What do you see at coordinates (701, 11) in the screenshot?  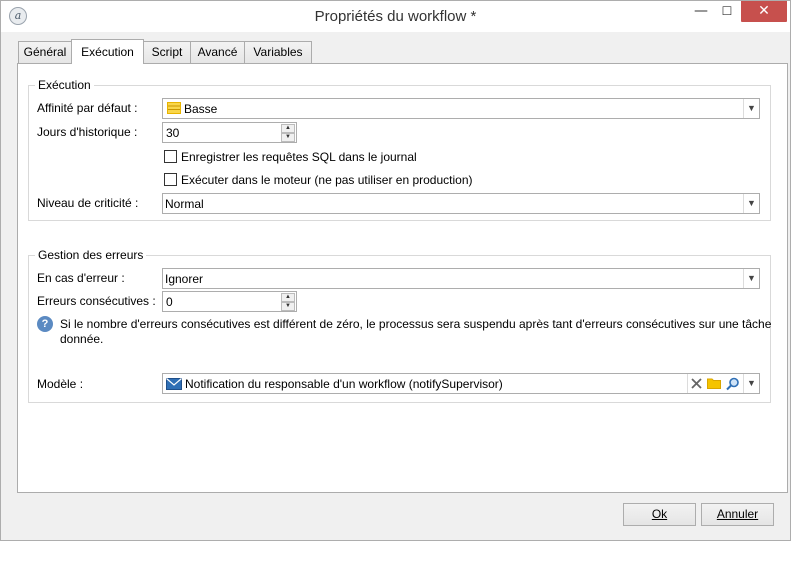 I see `minimize-button: —` at bounding box center [701, 11].